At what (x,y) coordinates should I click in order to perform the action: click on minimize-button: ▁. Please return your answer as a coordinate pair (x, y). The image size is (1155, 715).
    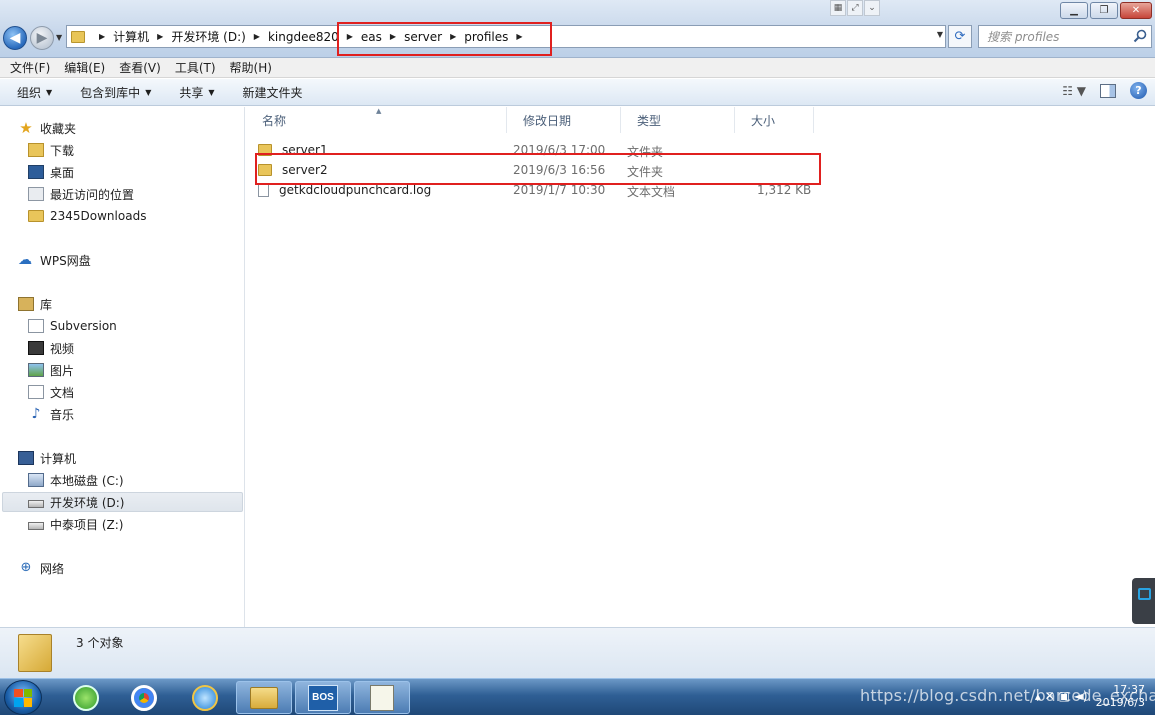
    Looking at the image, I should click on (1074, 10).